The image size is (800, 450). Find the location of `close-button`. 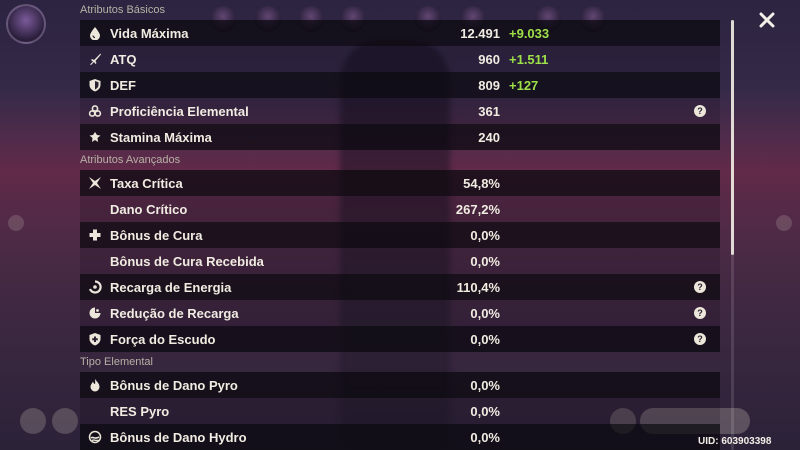

close-button is located at coordinates (767, 20).